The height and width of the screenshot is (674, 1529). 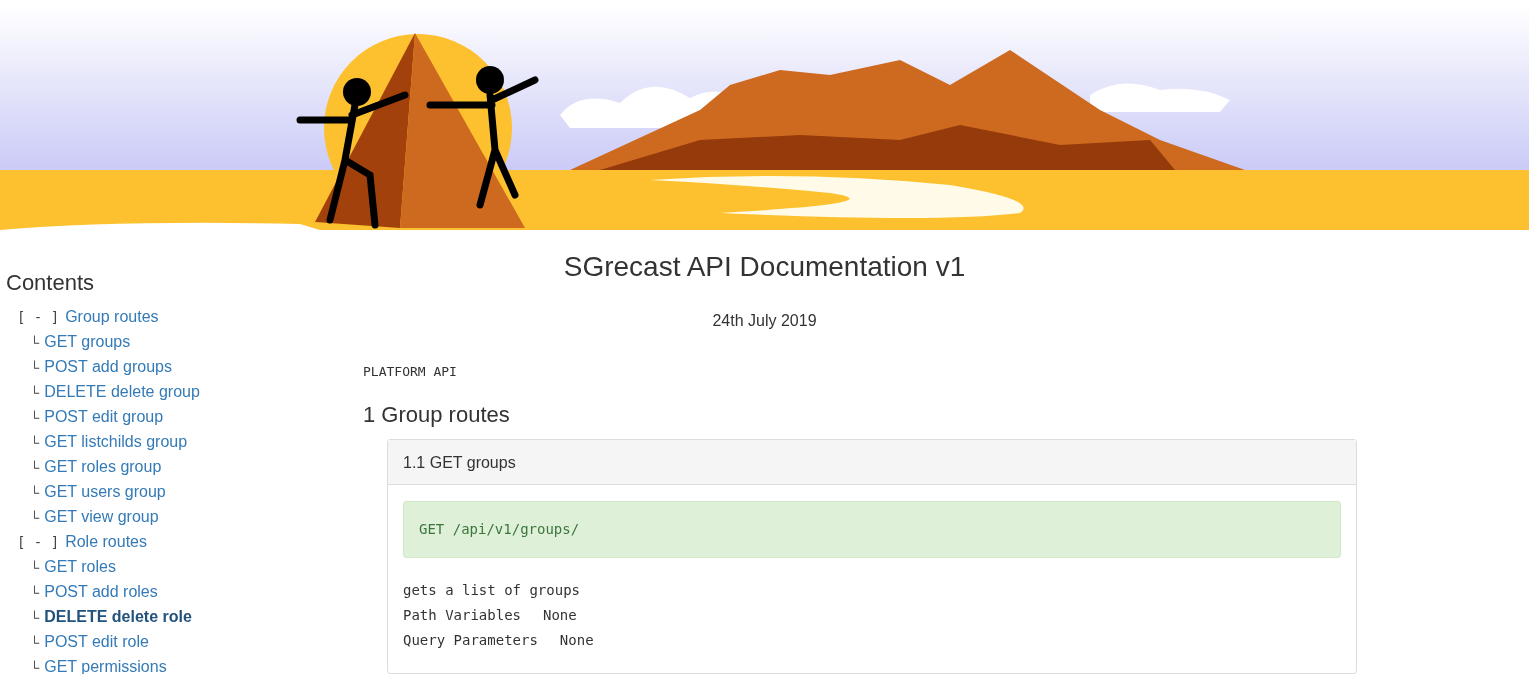 I want to click on toc-link: DELETE delete role, so click(x=118, y=616).